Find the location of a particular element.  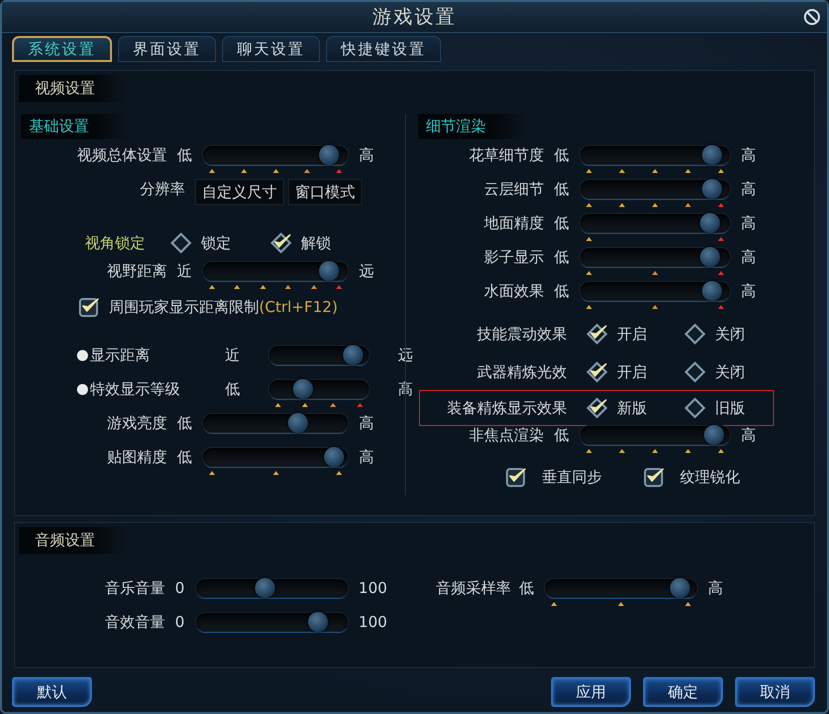

setting-label: 视频总体设置 is located at coordinates (122, 155).